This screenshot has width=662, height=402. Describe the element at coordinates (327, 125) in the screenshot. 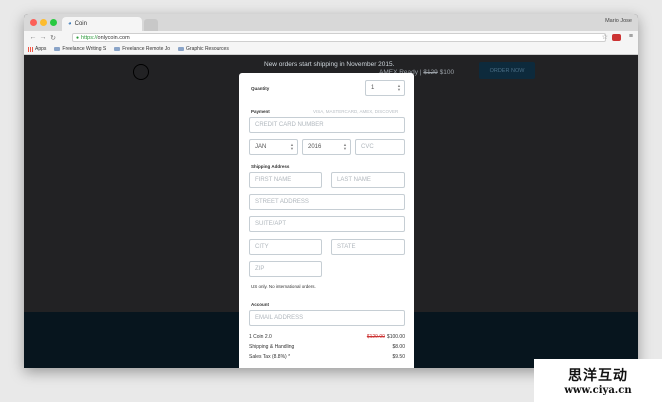

I see `card-number-field: CREDIT CARD NUMBER` at that location.